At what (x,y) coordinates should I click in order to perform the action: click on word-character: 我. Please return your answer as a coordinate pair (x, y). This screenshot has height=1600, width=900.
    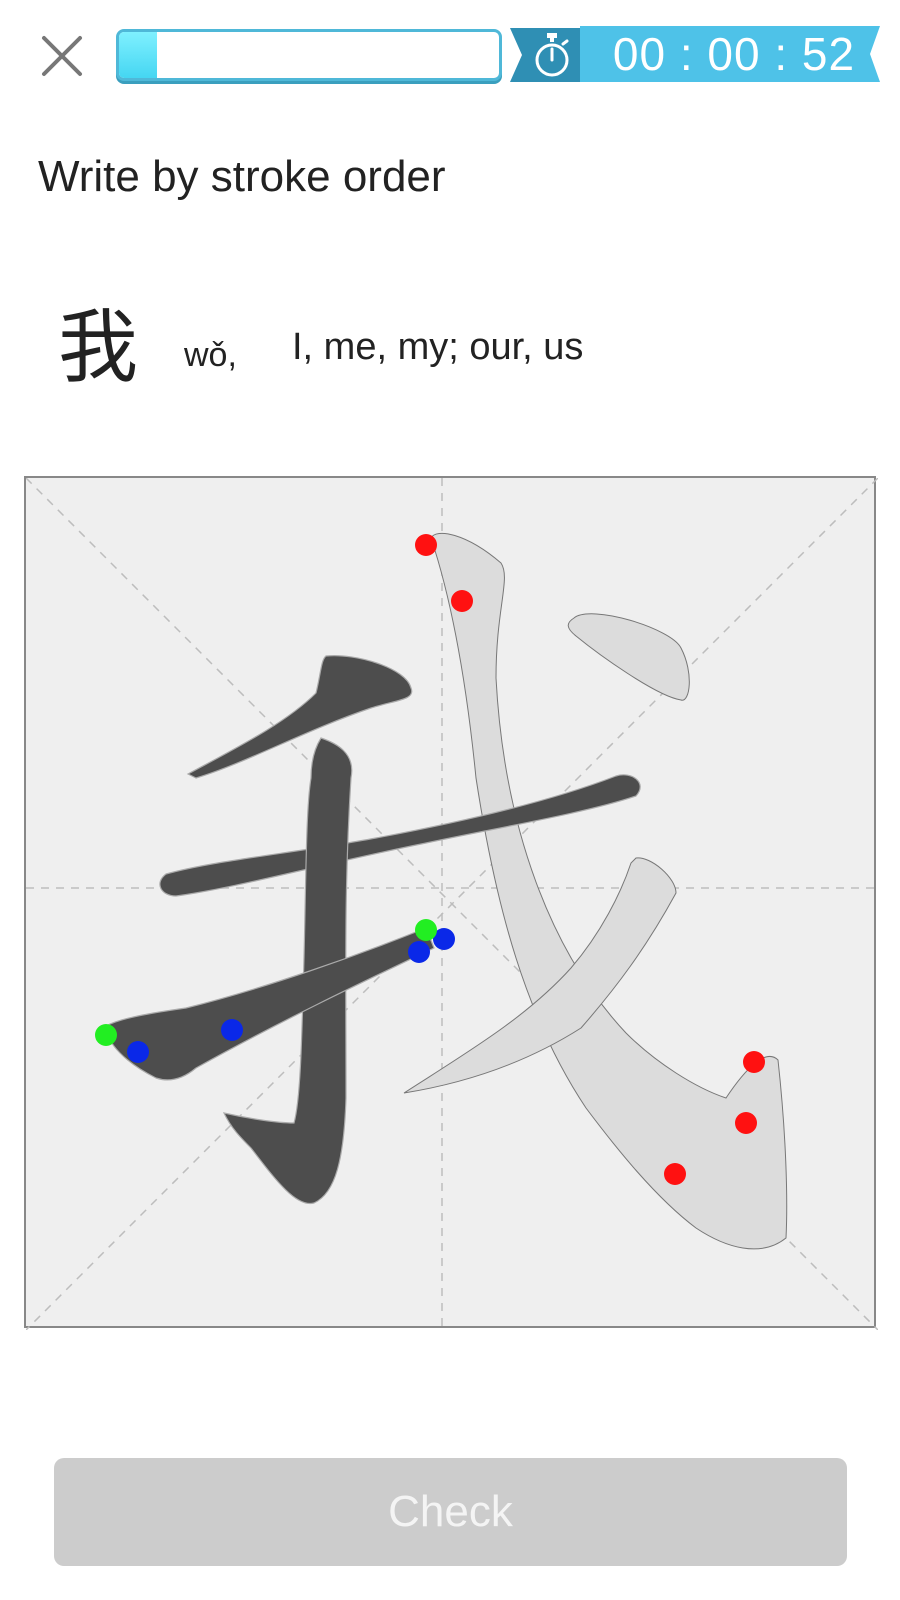
    Looking at the image, I should click on (98, 347).